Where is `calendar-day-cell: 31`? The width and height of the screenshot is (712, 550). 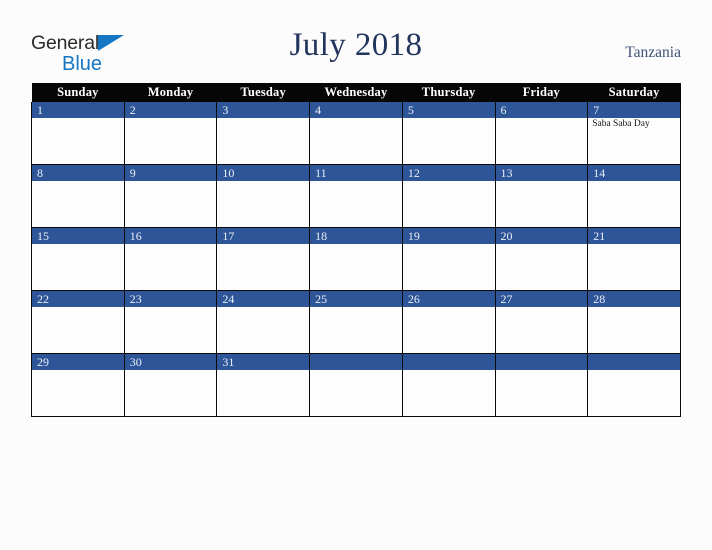
calendar-day-cell: 31 is located at coordinates (263, 385).